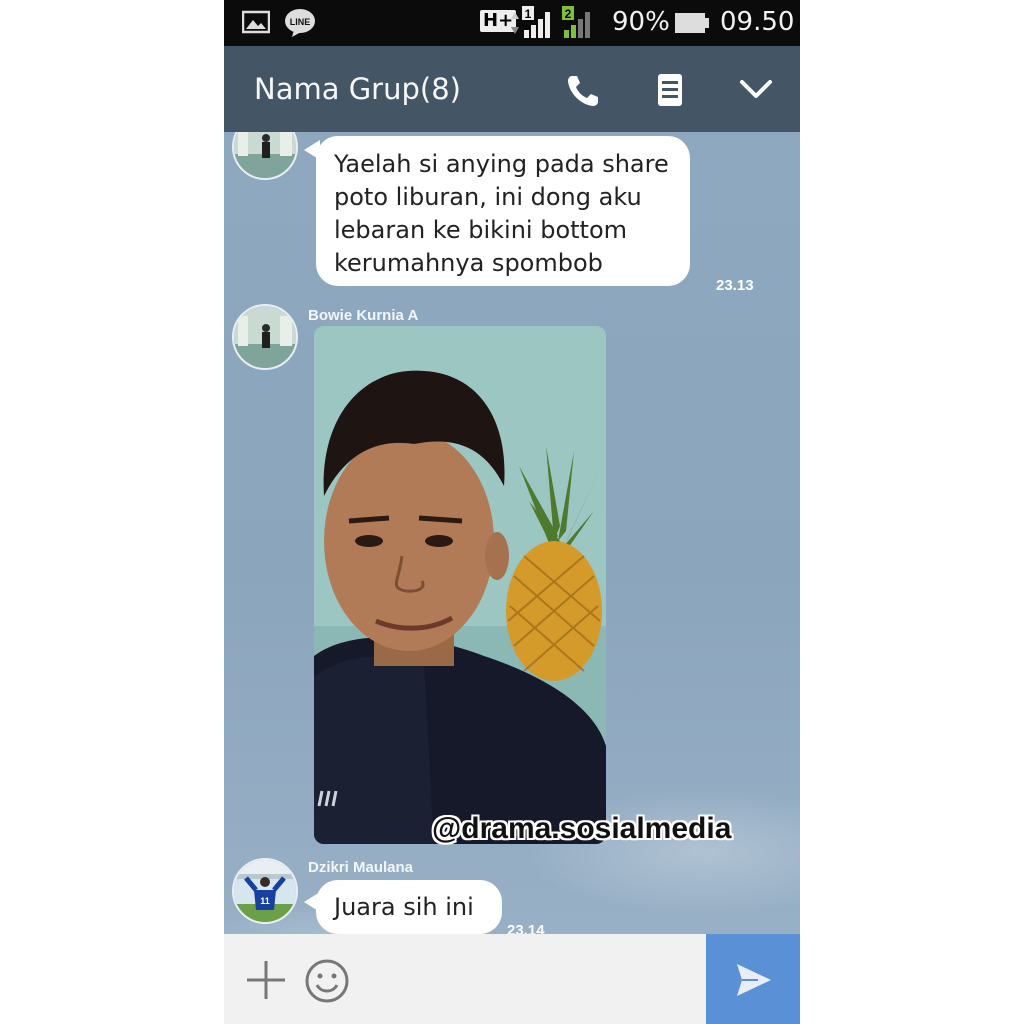 The width and height of the screenshot is (1024, 1024). I want to click on signal-icon-sim2: 2, so click(576, 22).